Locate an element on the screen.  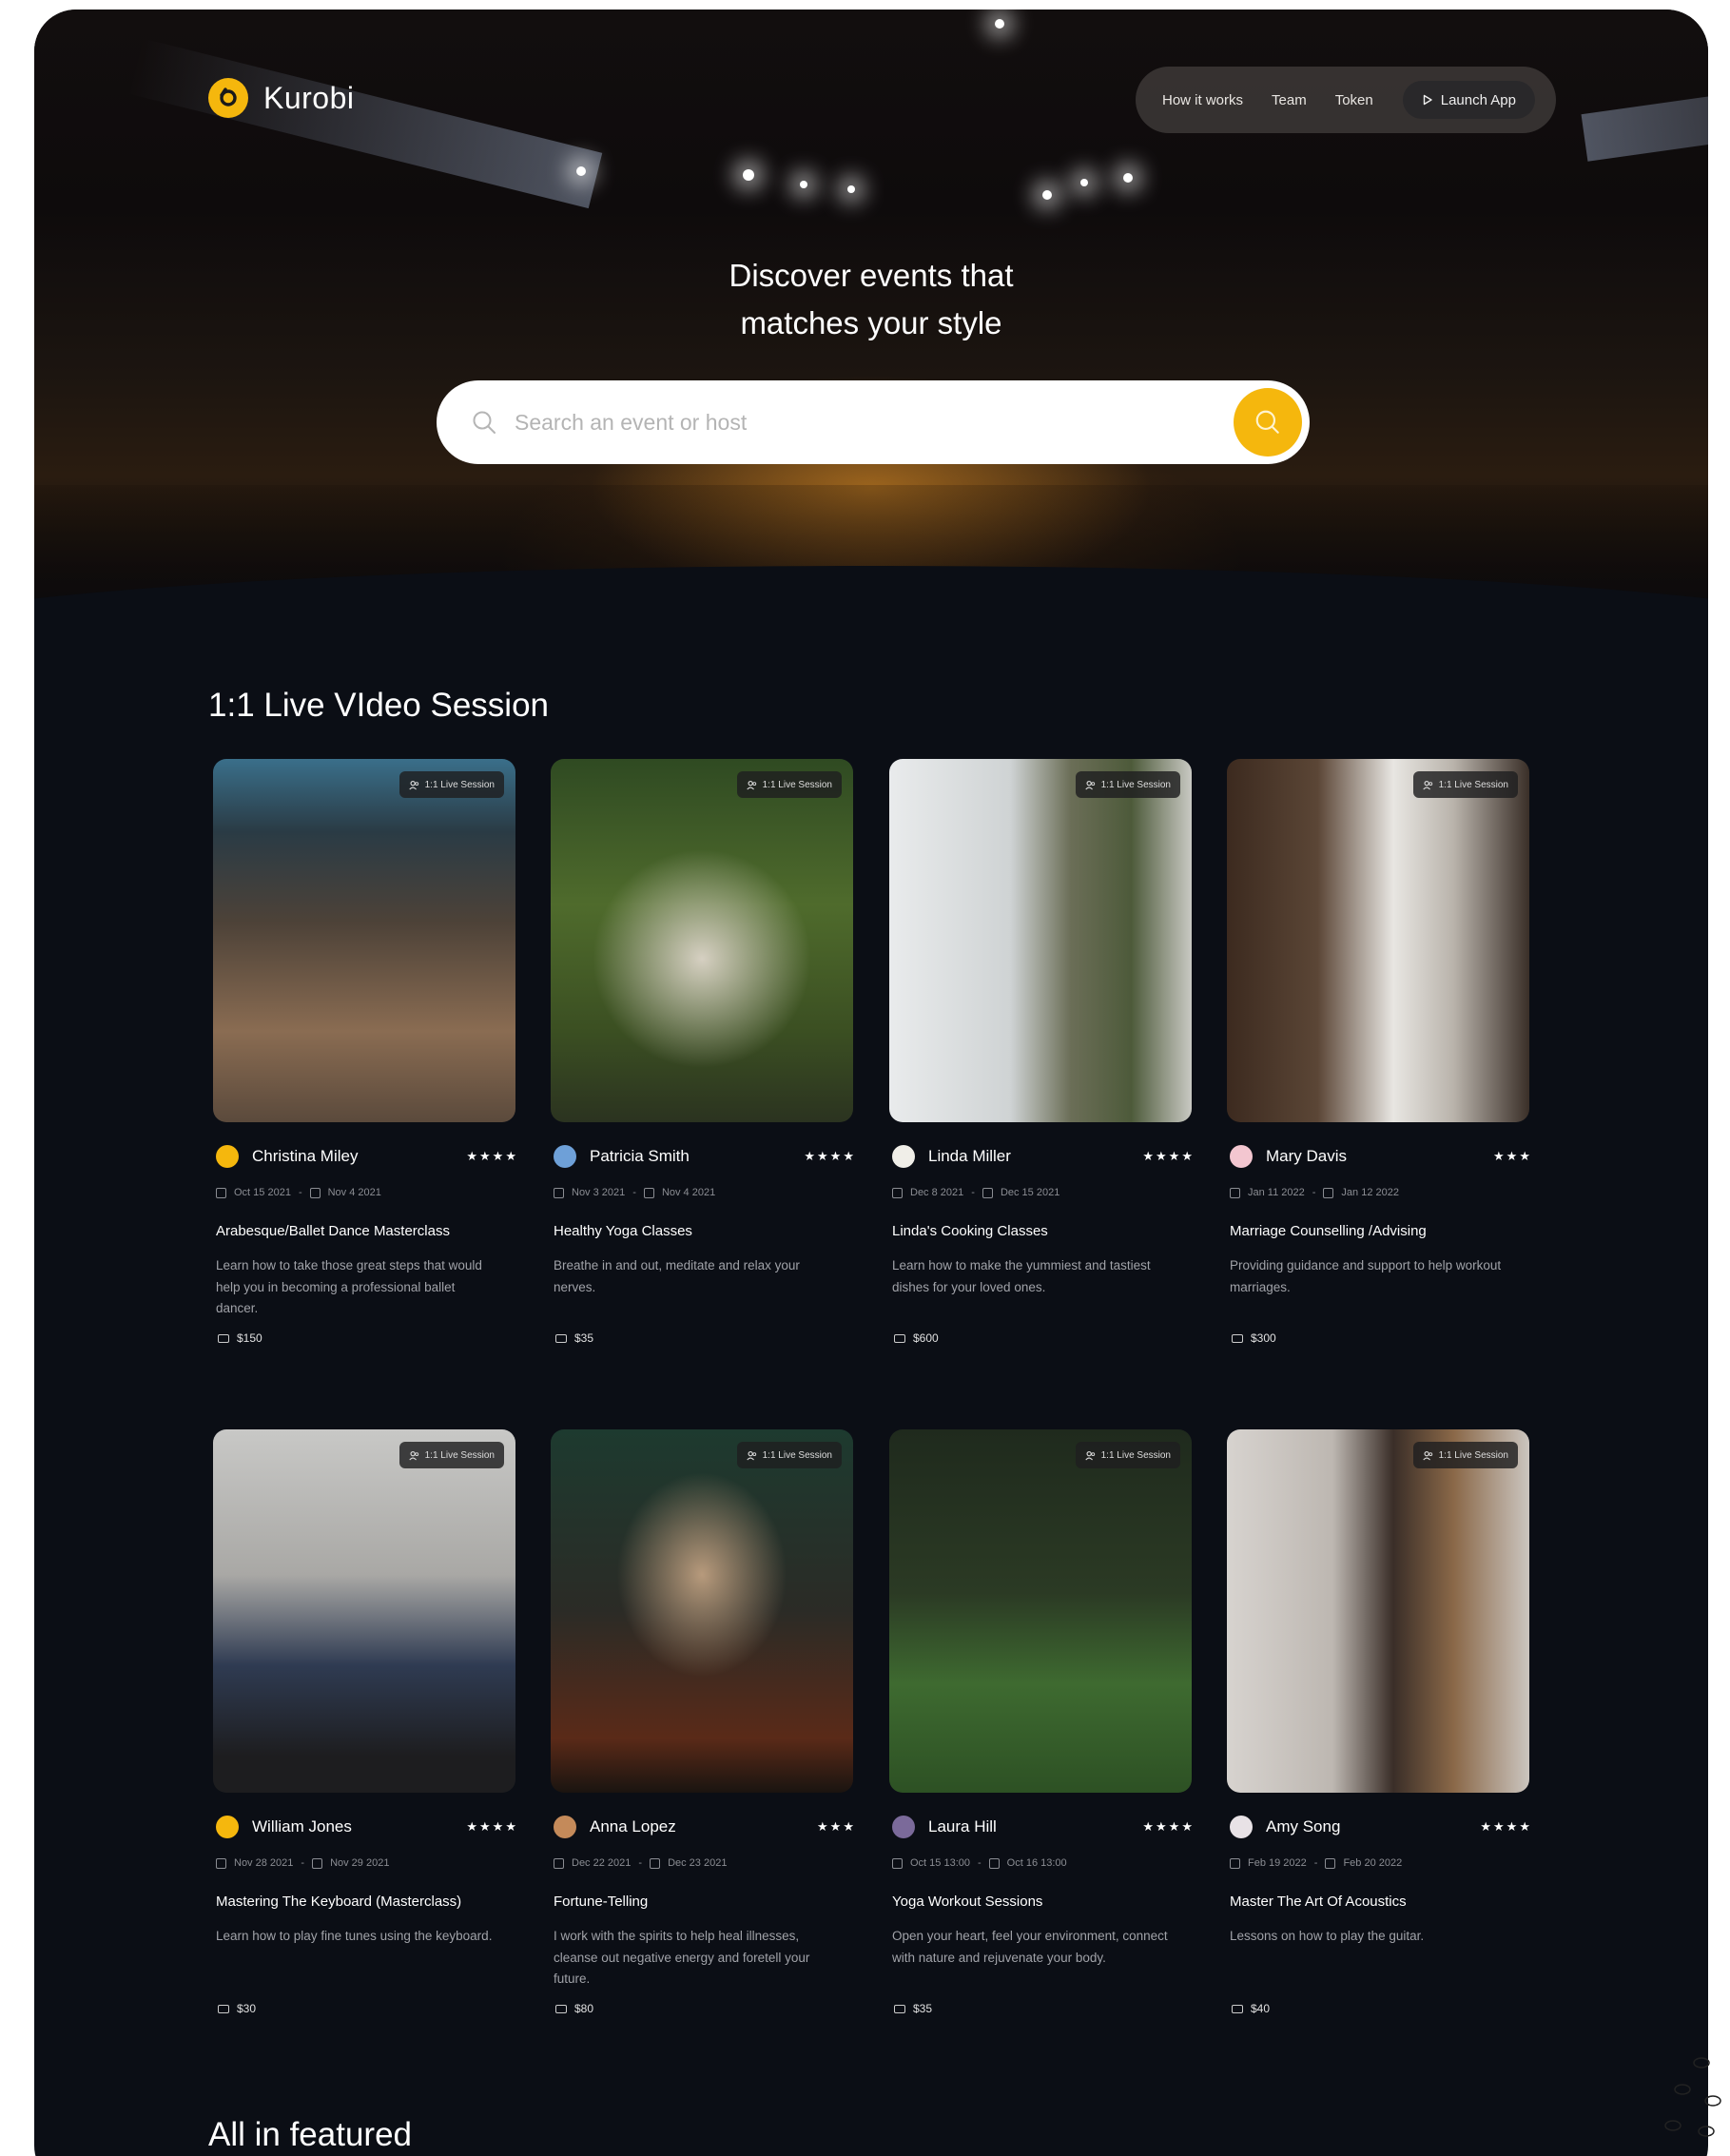
event-price: $600 is located at coordinates (917, 1338).